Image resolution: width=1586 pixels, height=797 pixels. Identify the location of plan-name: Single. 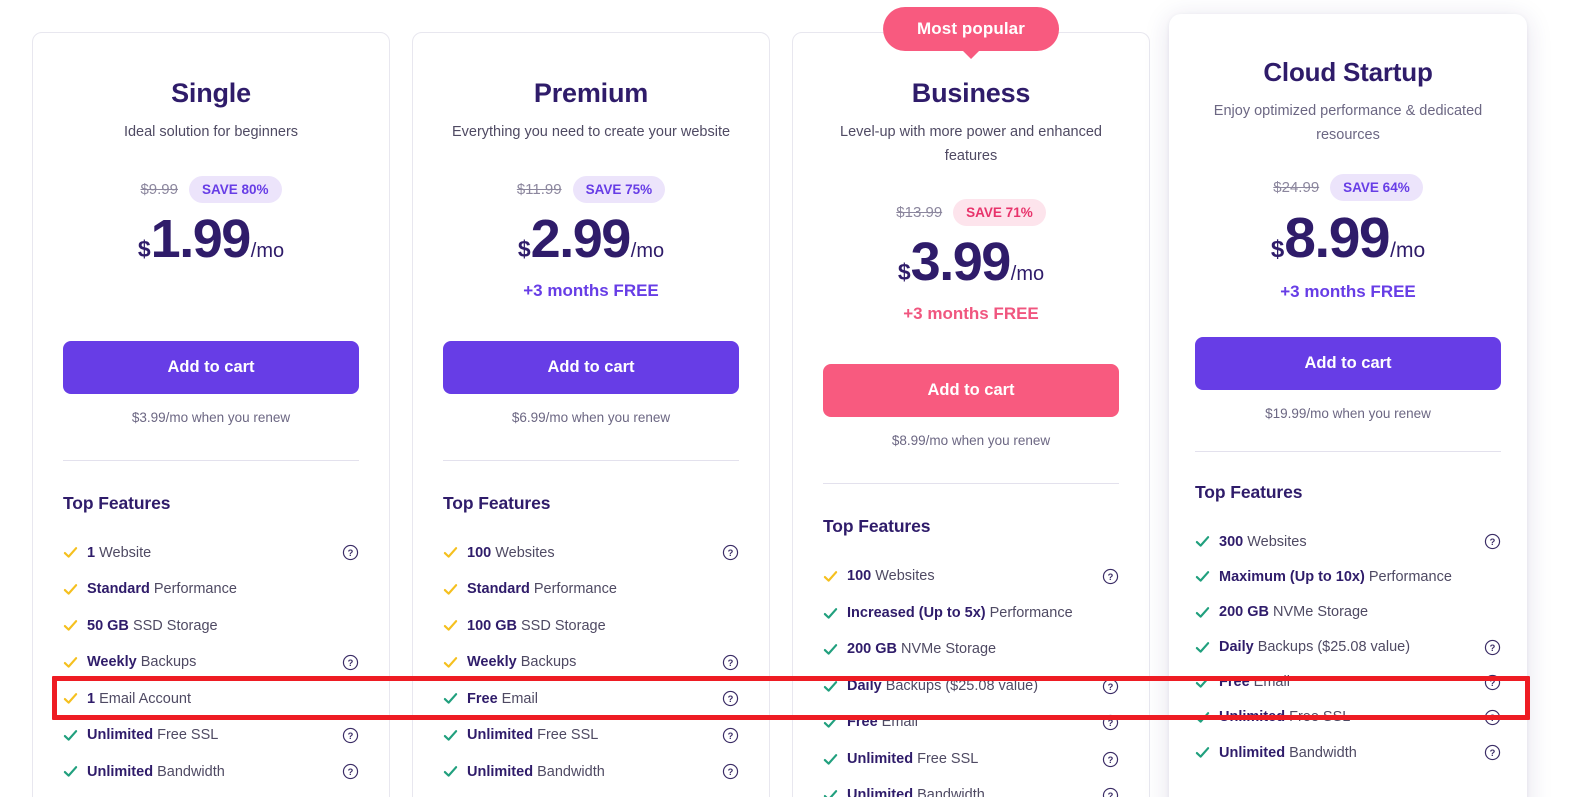
(211, 93).